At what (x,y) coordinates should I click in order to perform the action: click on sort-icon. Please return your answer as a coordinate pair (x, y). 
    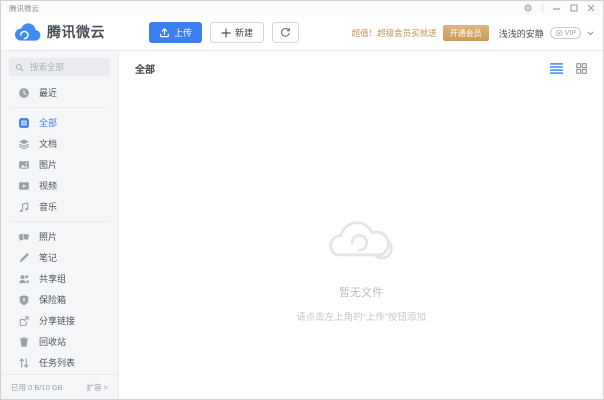
    Looking at the image, I should click on (24, 363).